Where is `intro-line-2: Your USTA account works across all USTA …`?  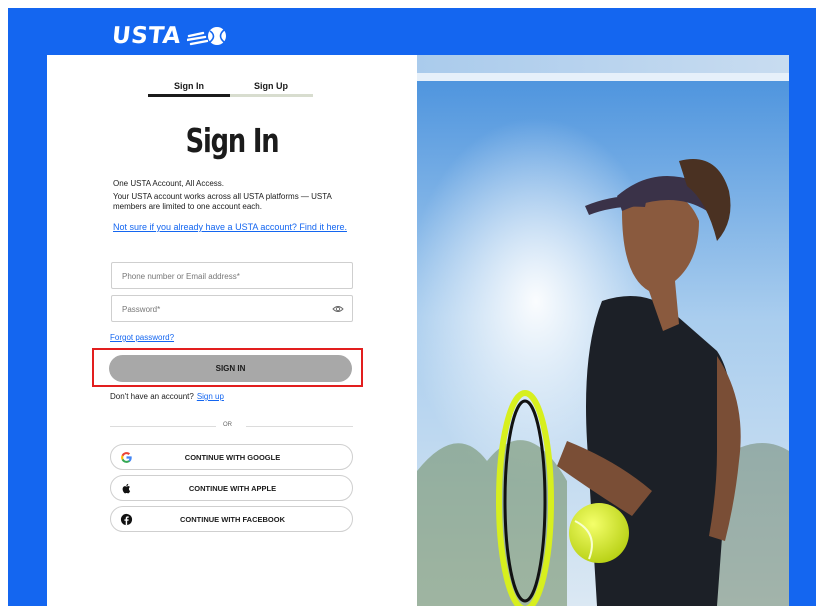 intro-line-2: Your USTA account works across all USTA … is located at coordinates (222, 201).